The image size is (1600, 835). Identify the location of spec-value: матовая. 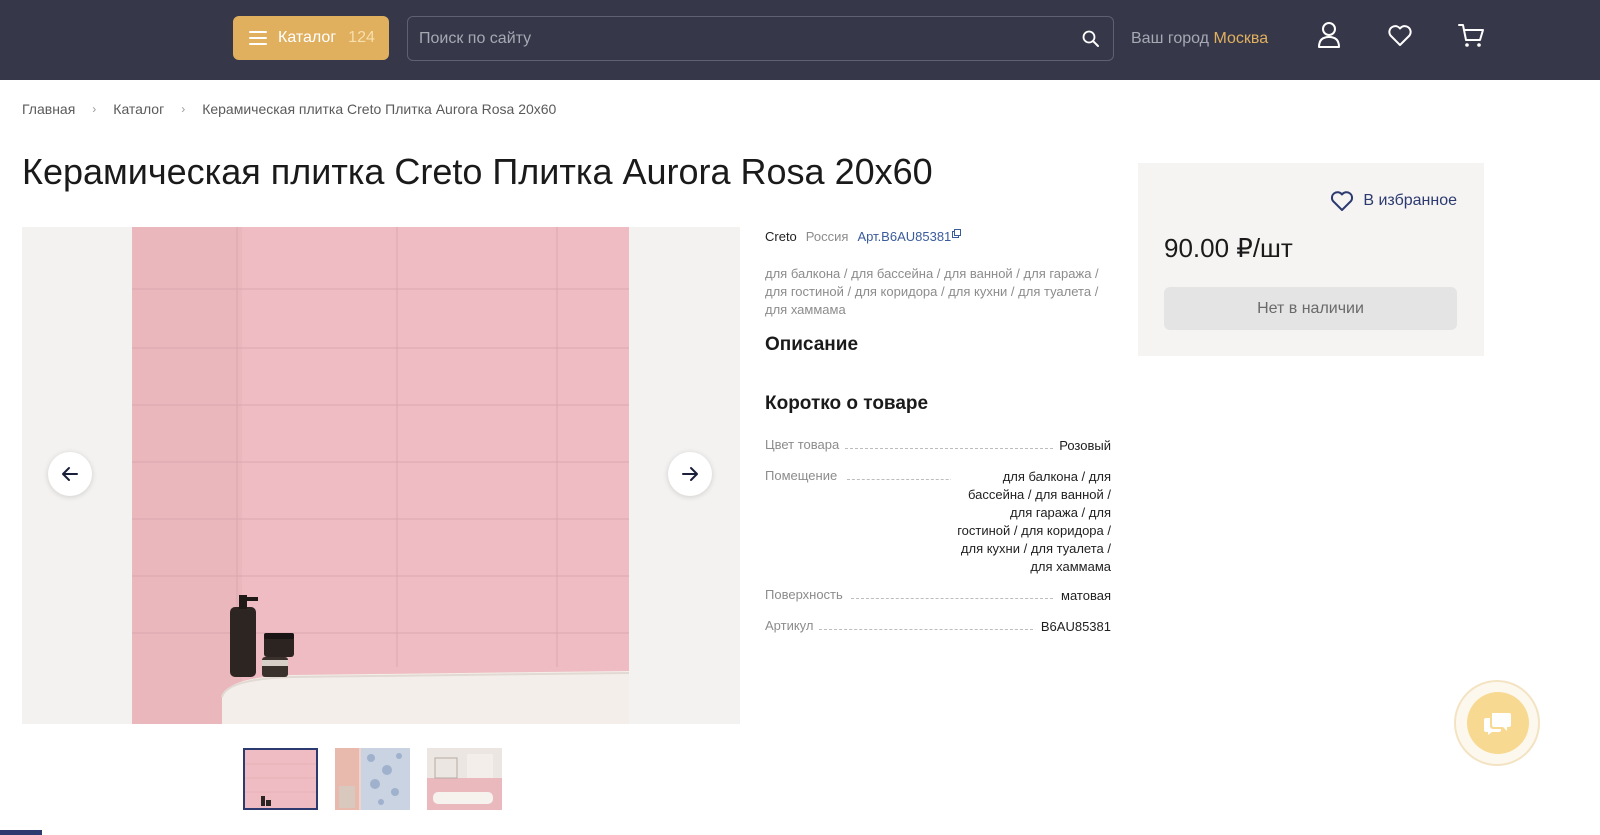
(1083, 596).